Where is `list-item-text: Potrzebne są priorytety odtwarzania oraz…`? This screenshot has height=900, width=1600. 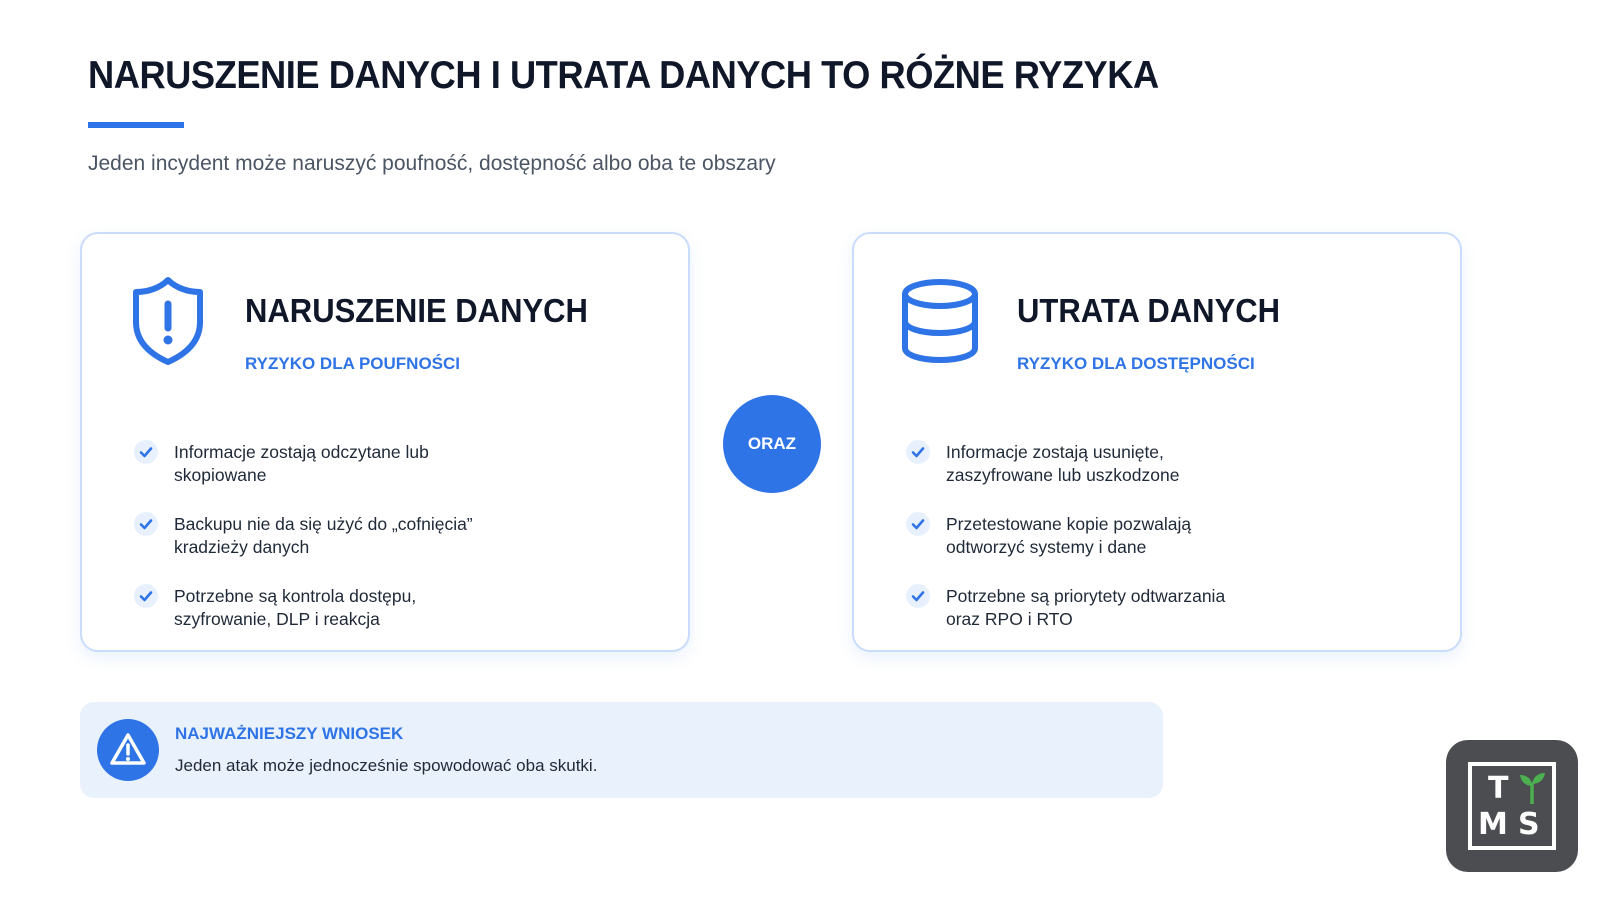
list-item-text: Potrzebne są priorytety odtwarzania oraz… is located at coordinates (1086, 607).